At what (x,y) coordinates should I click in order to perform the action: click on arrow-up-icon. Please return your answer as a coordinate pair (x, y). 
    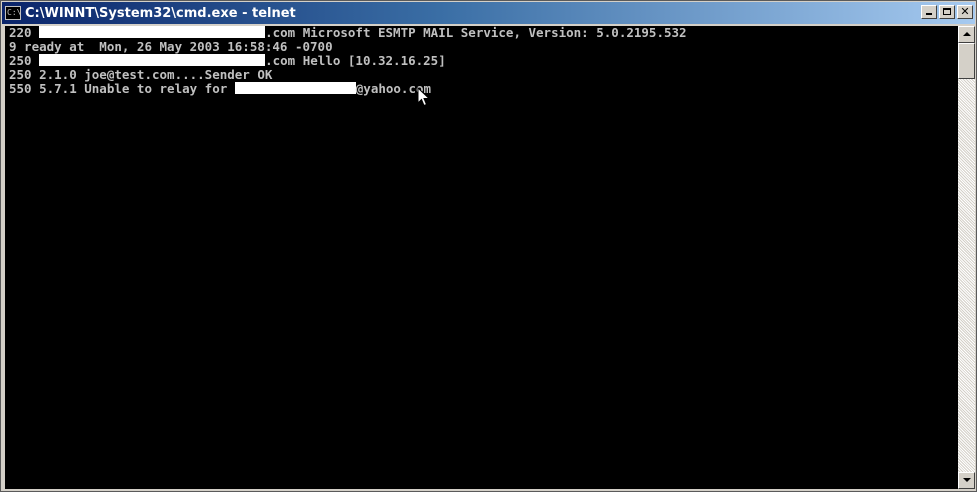
    Looking at the image, I should click on (967, 34).